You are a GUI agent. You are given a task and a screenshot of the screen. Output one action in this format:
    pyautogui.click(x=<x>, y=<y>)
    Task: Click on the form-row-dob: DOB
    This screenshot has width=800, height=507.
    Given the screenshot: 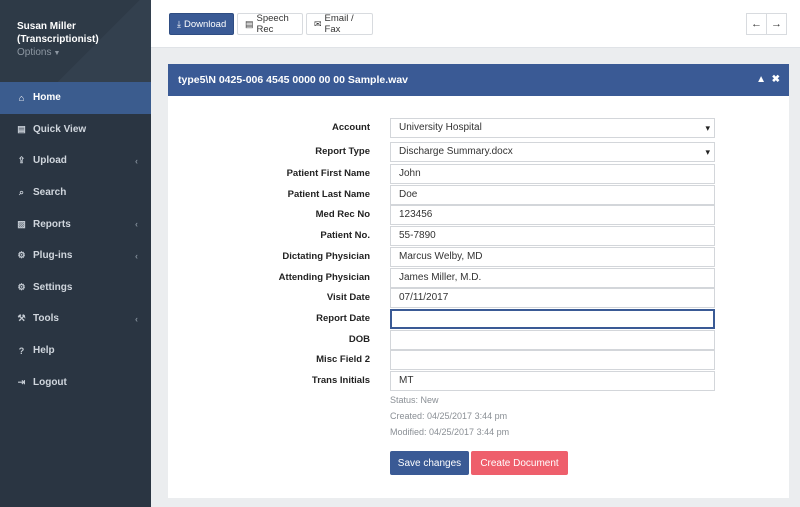 What is the action you would take?
    pyautogui.click(x=478, y=340)
    